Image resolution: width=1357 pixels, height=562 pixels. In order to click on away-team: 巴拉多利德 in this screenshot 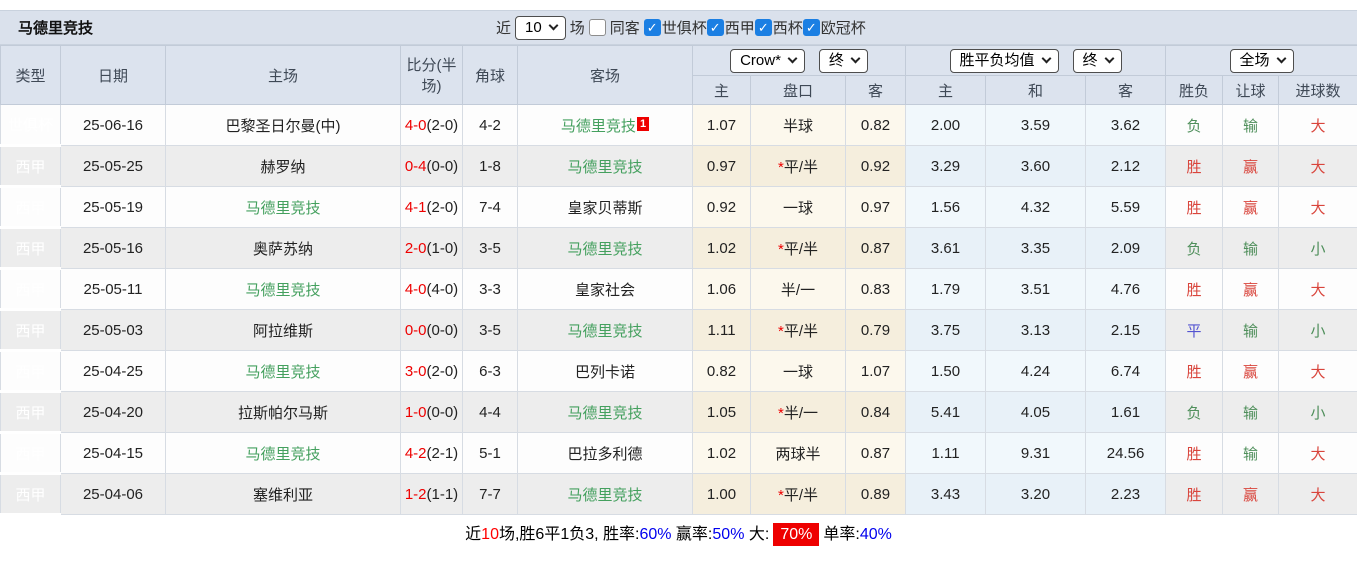, I will do `click(605, 453)`.